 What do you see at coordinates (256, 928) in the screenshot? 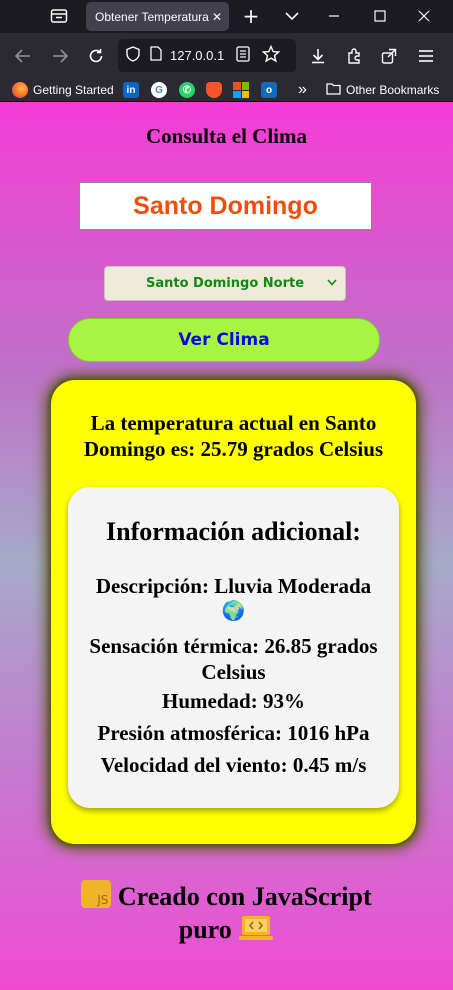
I see `laptop-code-icon` at bounding box center [256, 928].